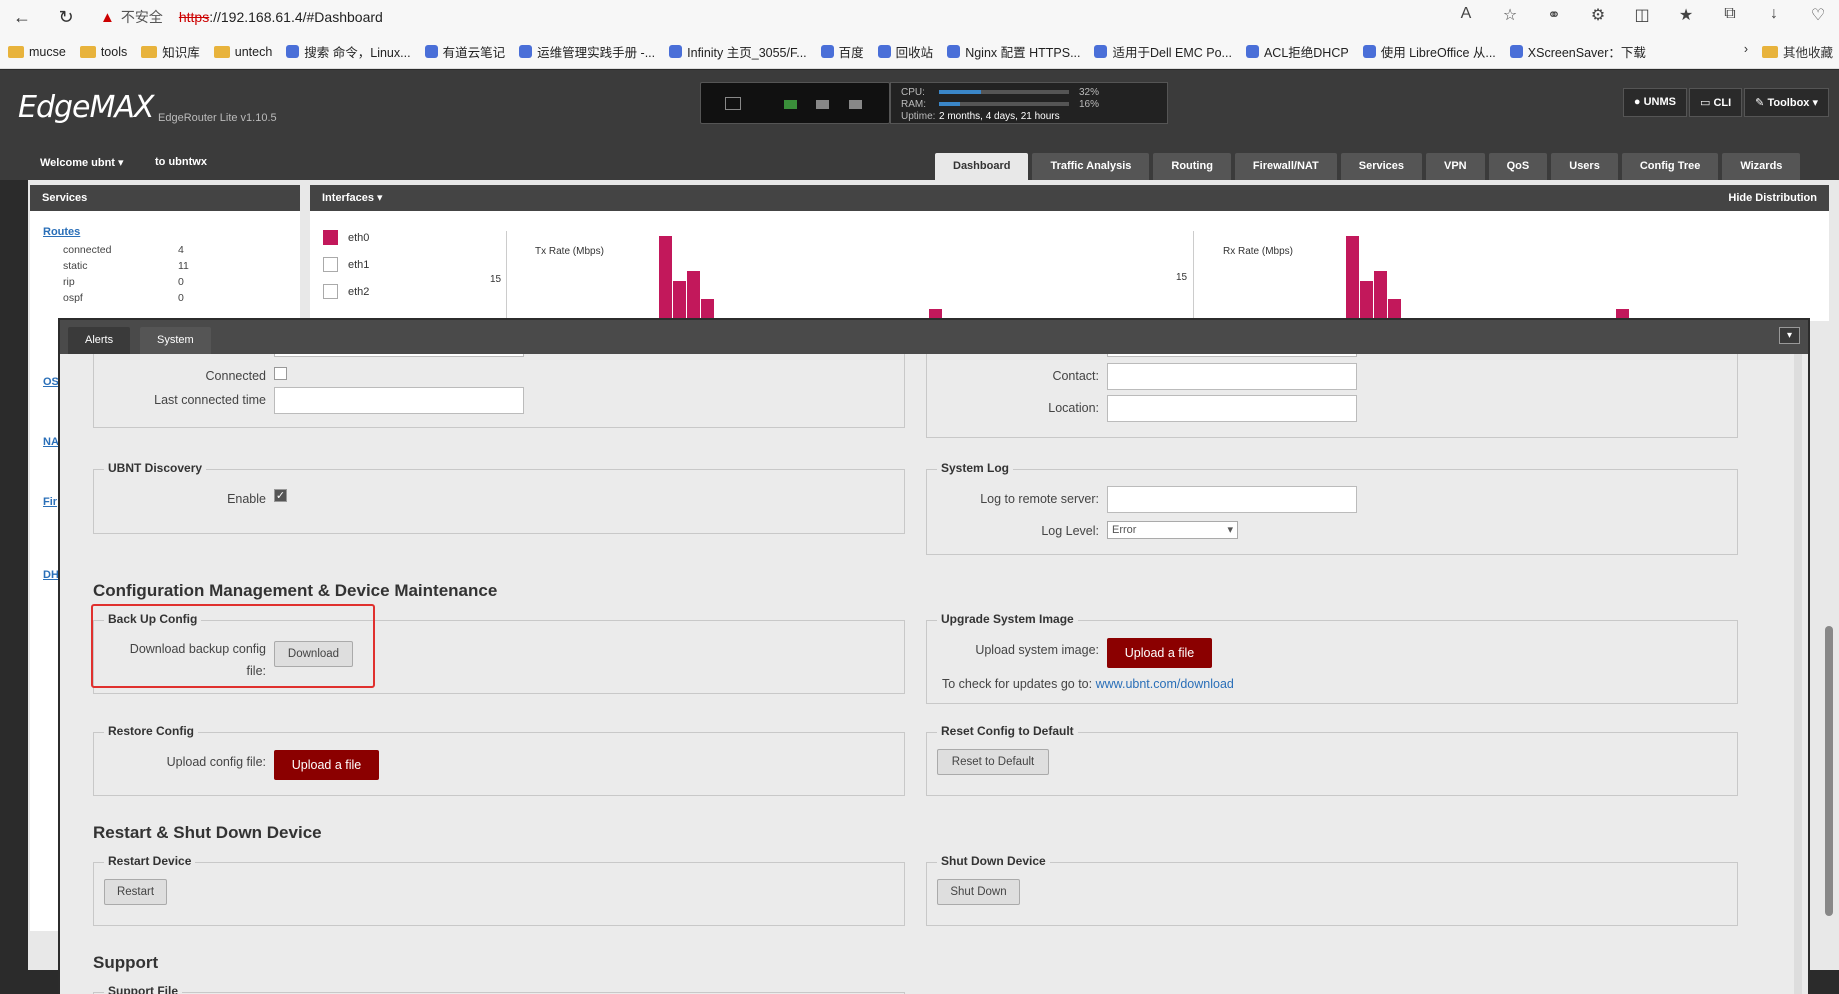 The height and width of the screenshot is (994, 1839). I want to click on bookmark-item: untech, so click(242, 51).